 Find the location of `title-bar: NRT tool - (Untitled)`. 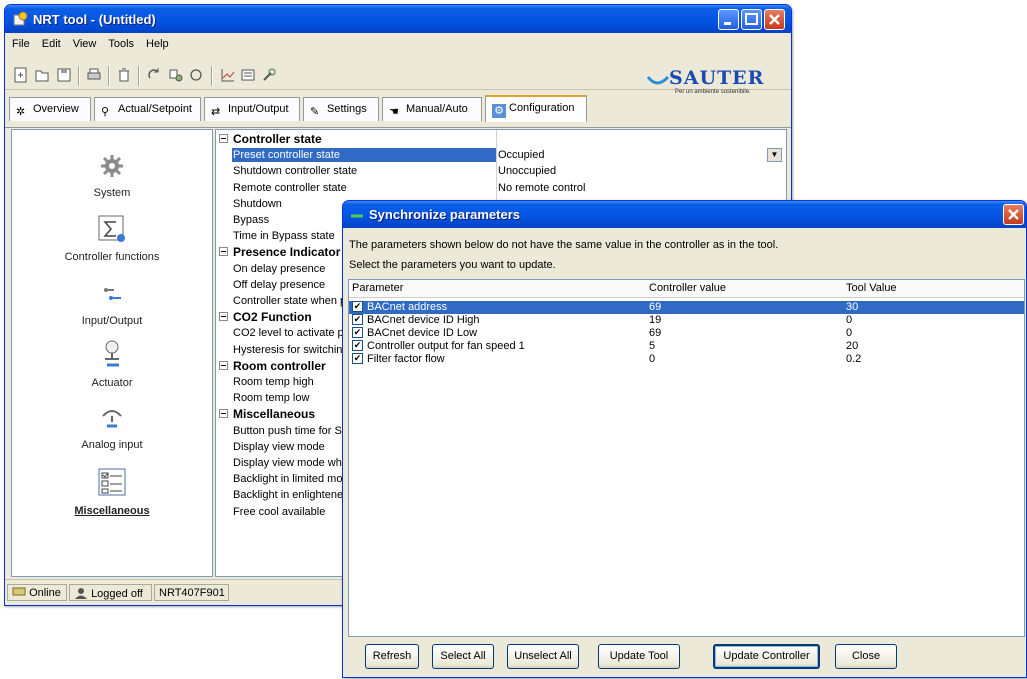

title-bar: NRT tool - (Untitled) is located at coordinates (398, 19).